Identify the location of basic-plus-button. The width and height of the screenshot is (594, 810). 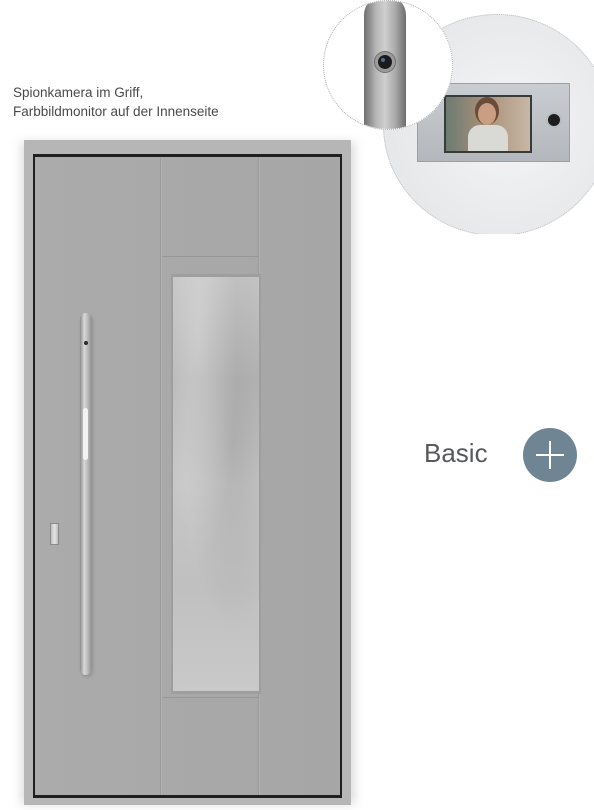
(550, 455).